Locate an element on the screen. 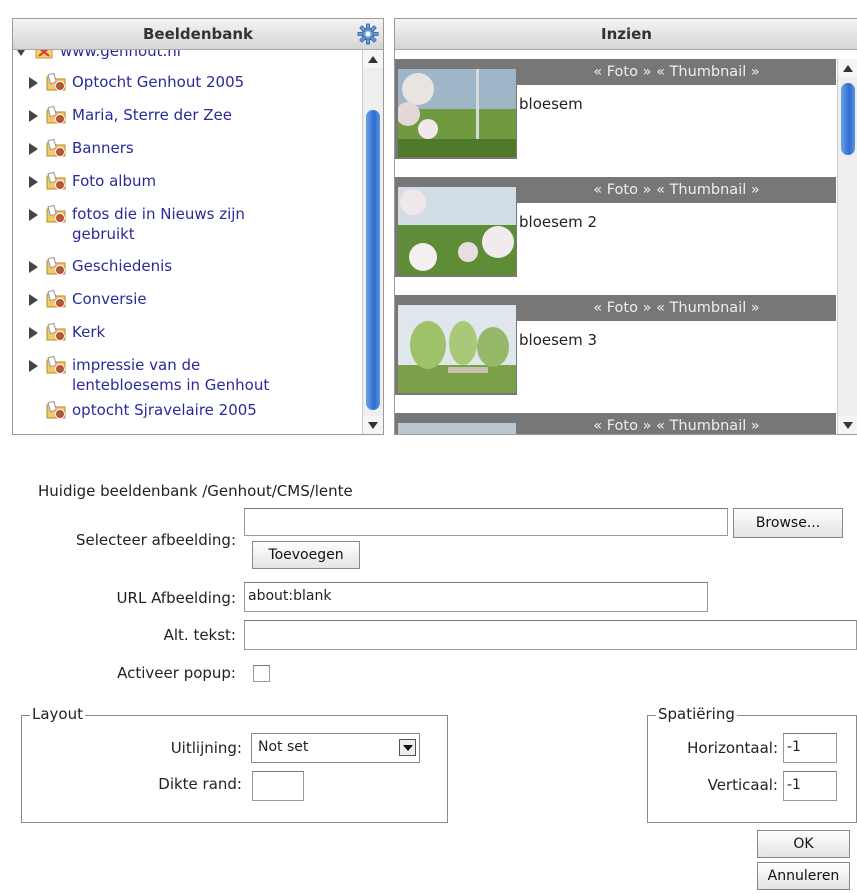 The image size is (857, 894). image-row: « Foto » « Thumbnail » bloesem 2 is located at coordinates (615, 236).